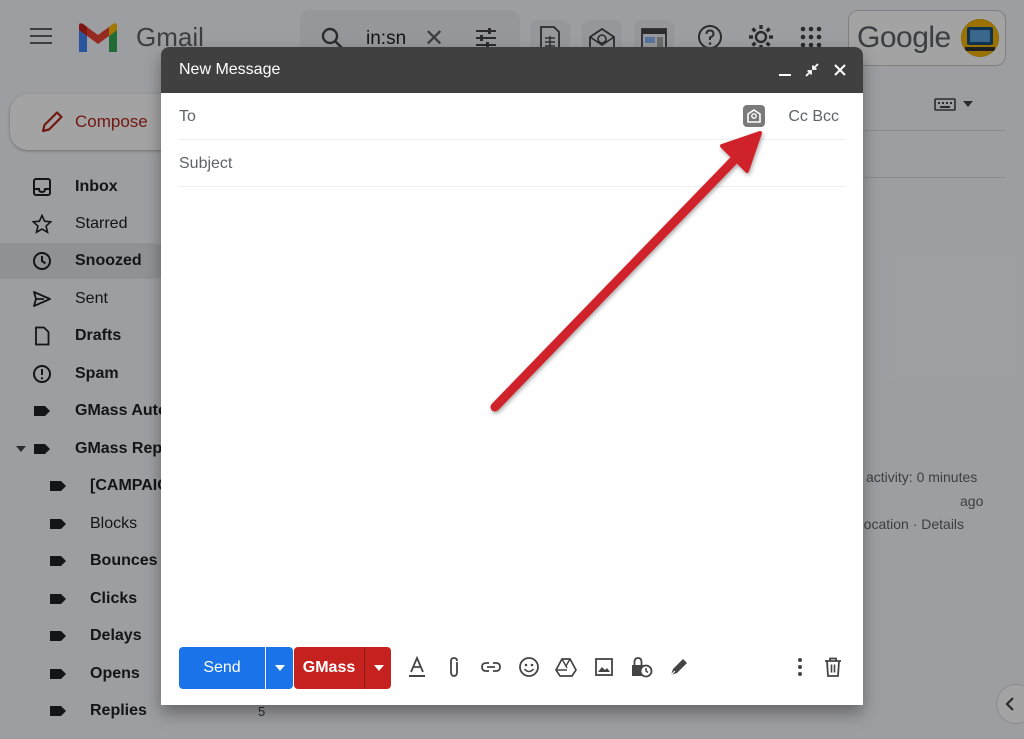  What do you see at coordinates (604, 667) in the screenshot?
I see `insert-photo-icon` at bounding box center [604, 667].